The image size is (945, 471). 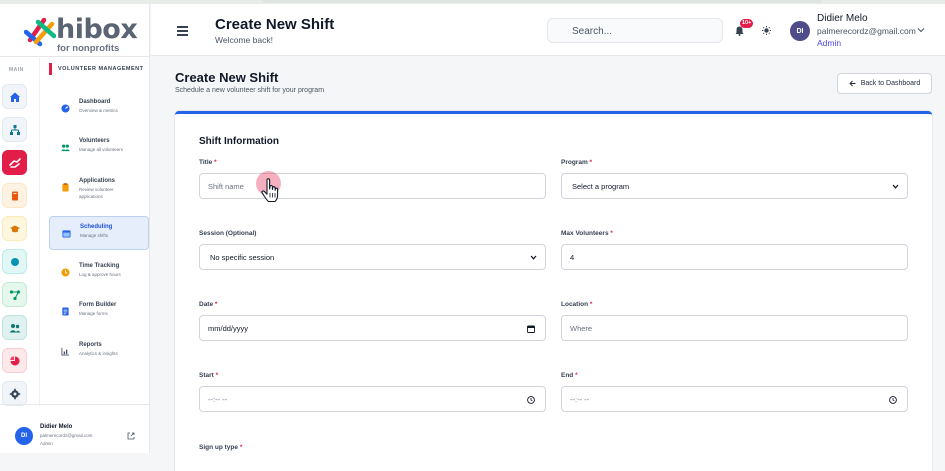 I want to click on rail-globe-button, so click(x=14, y=261).